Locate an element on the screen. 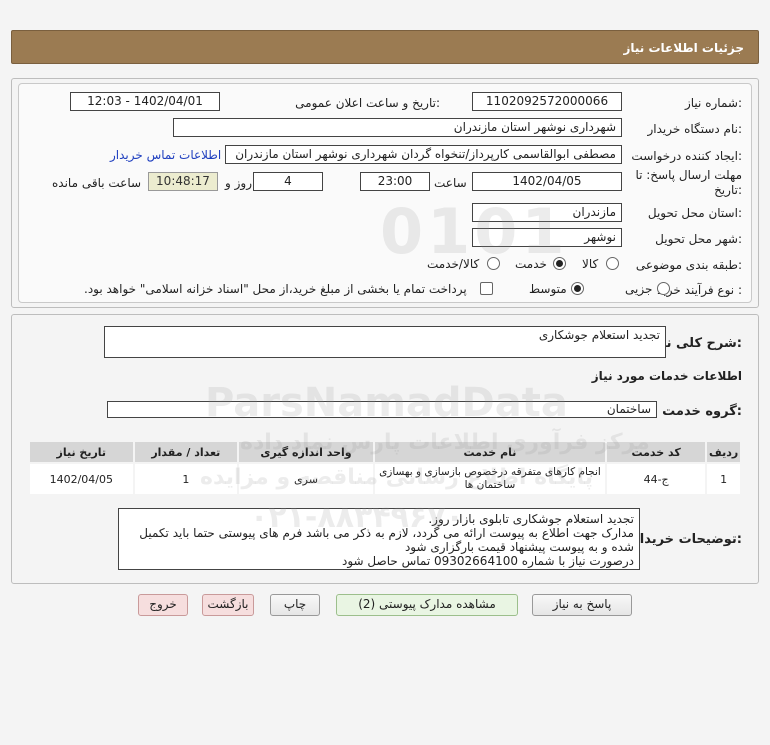 The width and height of the screenshot is (770, 745). cell-unit: سری is located at coordinates (306, 479).